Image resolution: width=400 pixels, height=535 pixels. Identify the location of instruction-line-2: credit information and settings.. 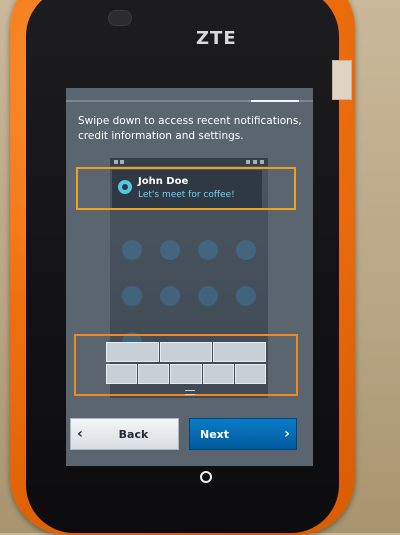
(161, 136).